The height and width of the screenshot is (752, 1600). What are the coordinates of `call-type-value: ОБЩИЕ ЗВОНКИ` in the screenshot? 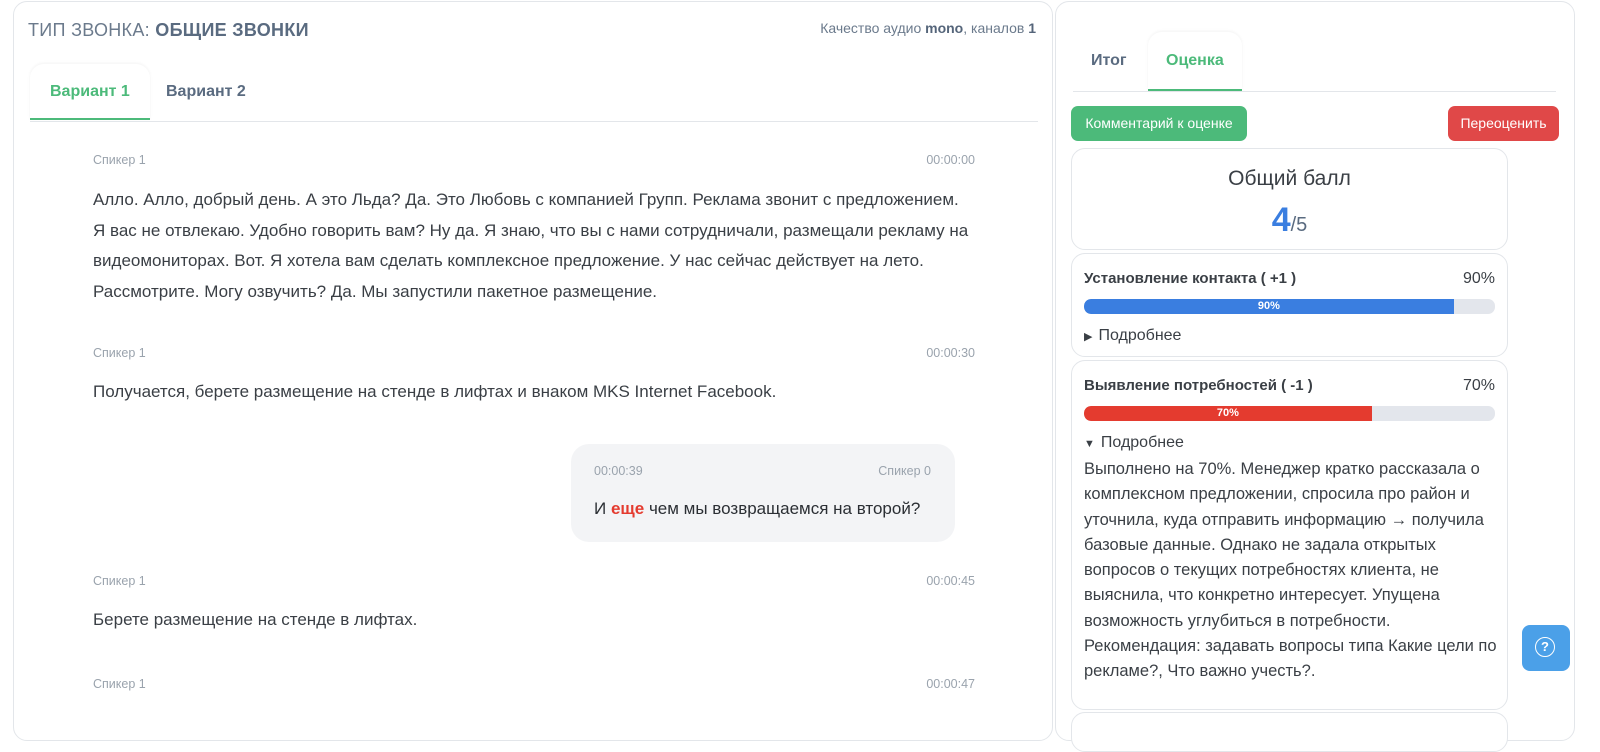 It's located at (232, 30).